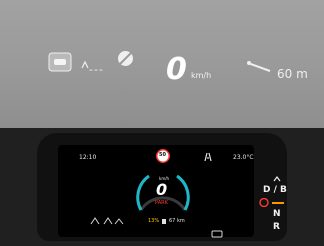  I want to click on driver-assist-icons, so click(107, 221).